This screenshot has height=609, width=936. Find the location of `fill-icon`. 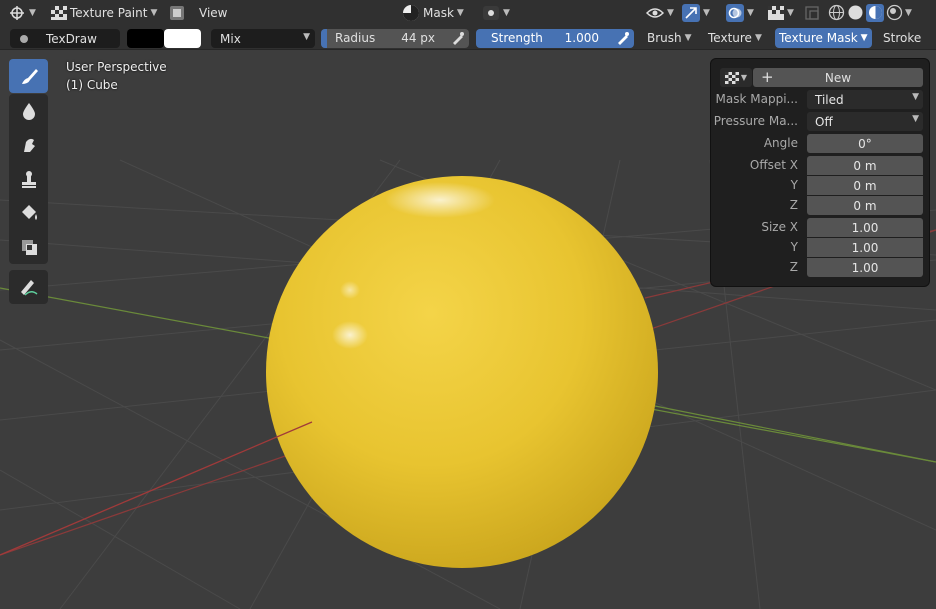

fill-icon is located at coordinates (29, 212).